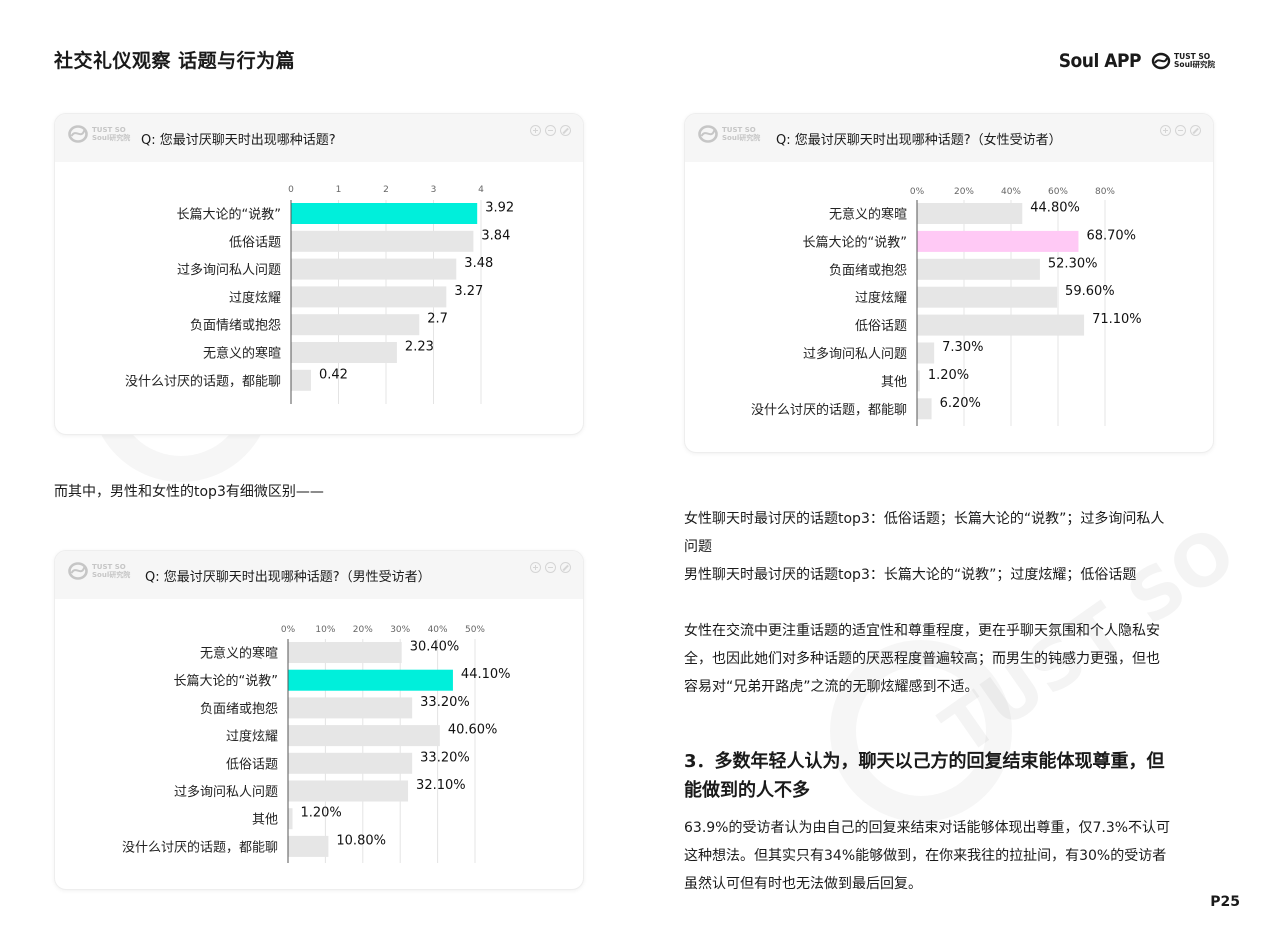 This screenshot has width=1265, height=948. Describe the element at coordinates (175, 61) in the screenshot. I see `page-title: 社交礼仪观察 话题与行为篇` at that location.